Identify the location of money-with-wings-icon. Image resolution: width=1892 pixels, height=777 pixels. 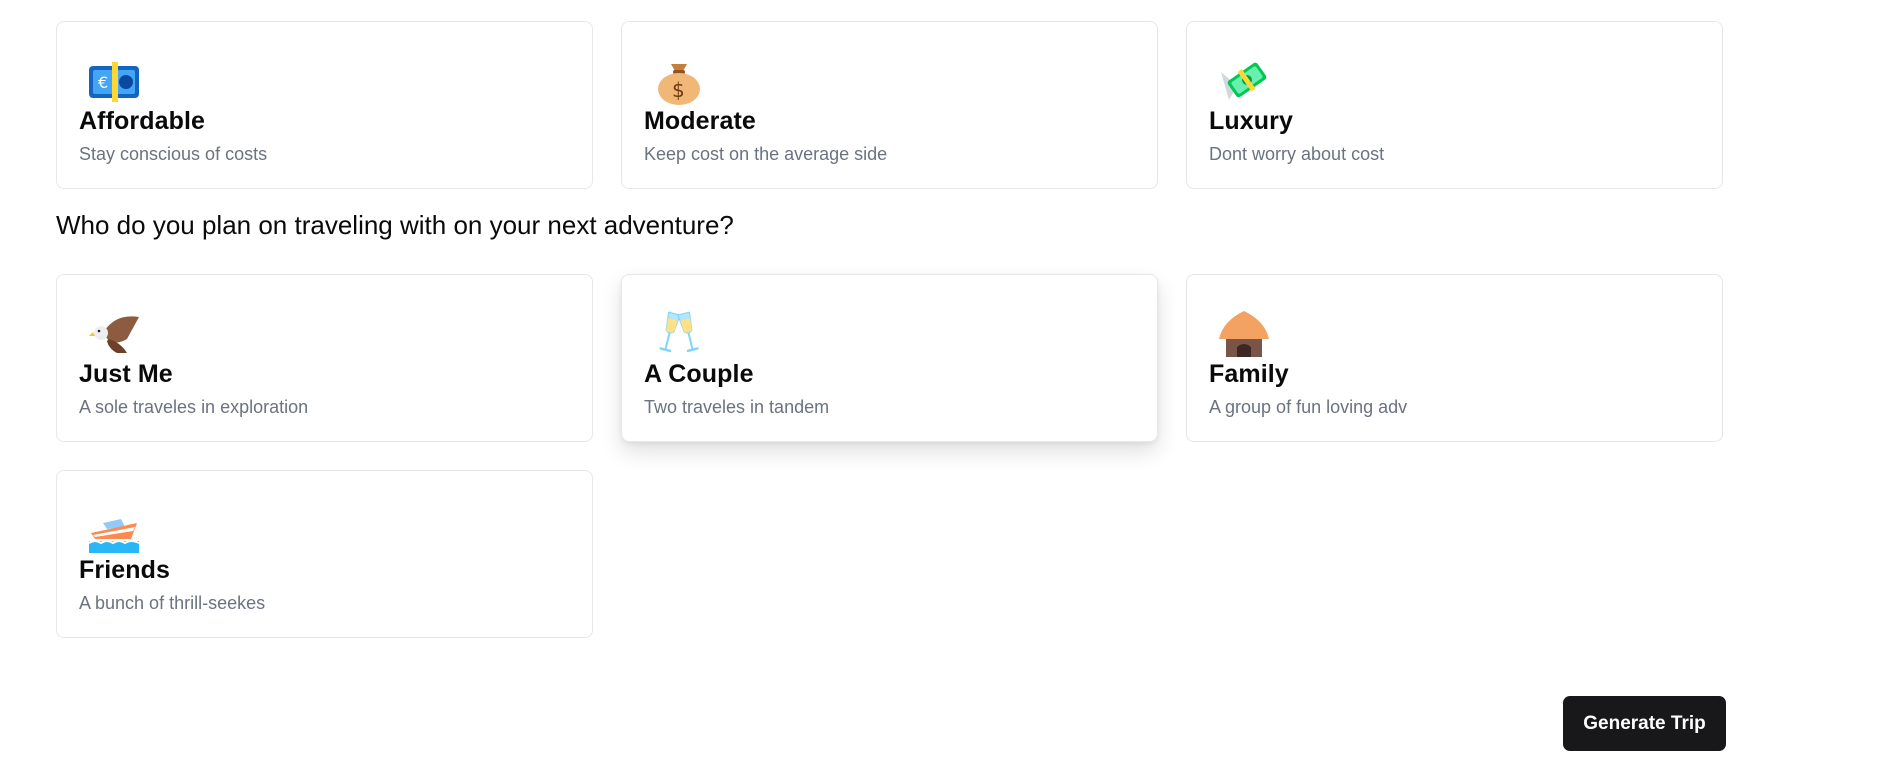
(1244, 81).